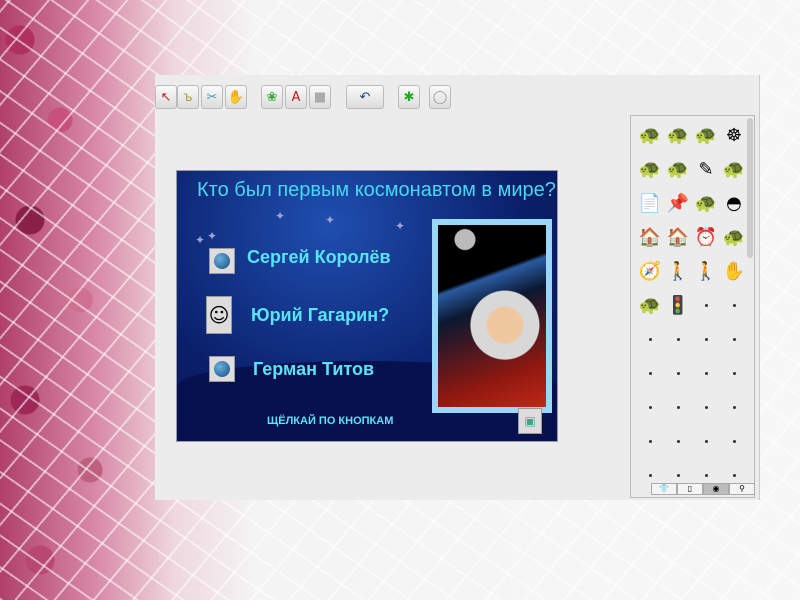 This screenshot has height=600, width=800. I want to click on hatch-button: ъ, so click(188, 97).